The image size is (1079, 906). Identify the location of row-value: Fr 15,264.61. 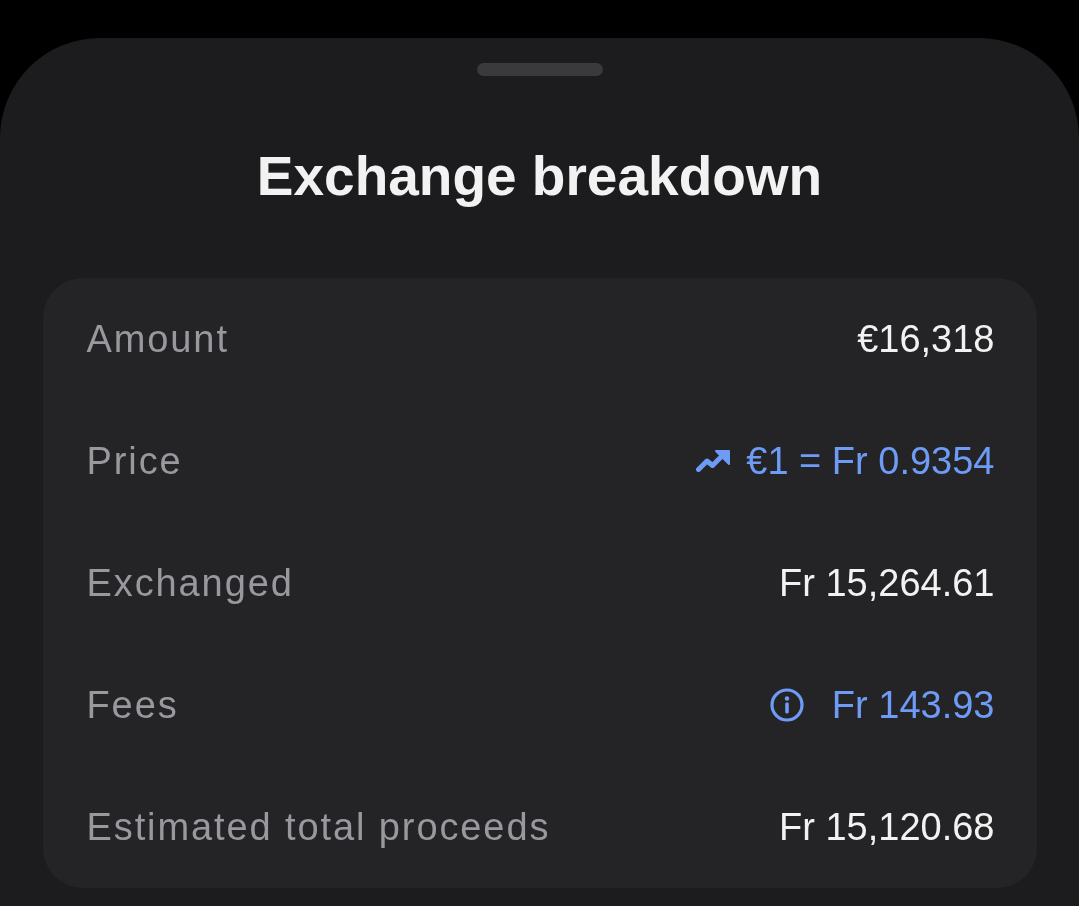
(887, 583).